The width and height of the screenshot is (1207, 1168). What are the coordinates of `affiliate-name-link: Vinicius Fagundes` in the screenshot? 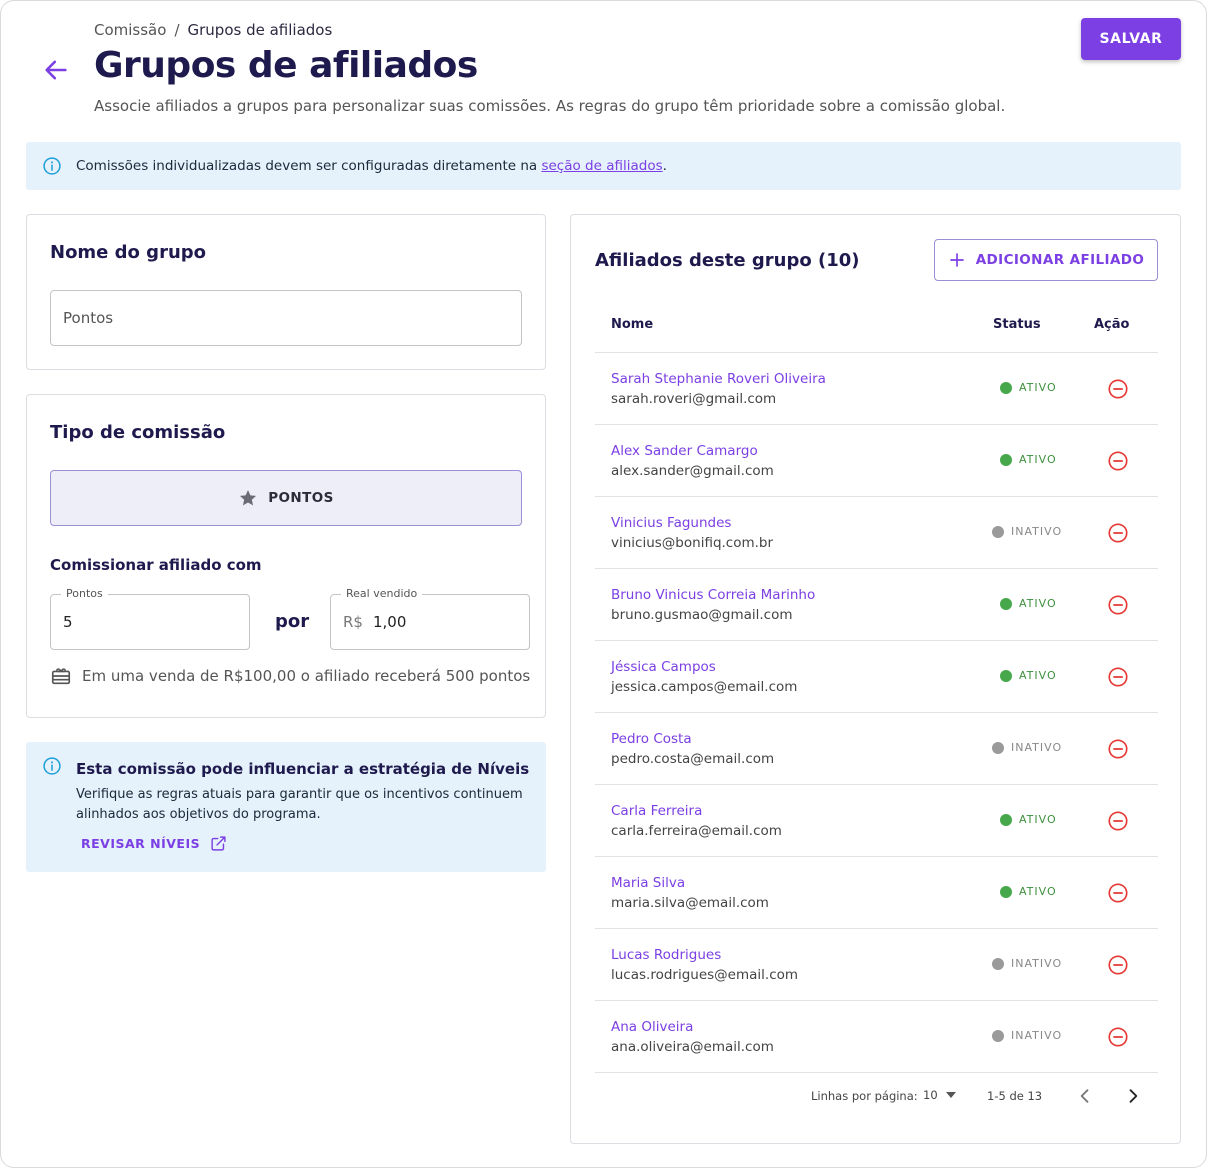 It's located at (671, 523).